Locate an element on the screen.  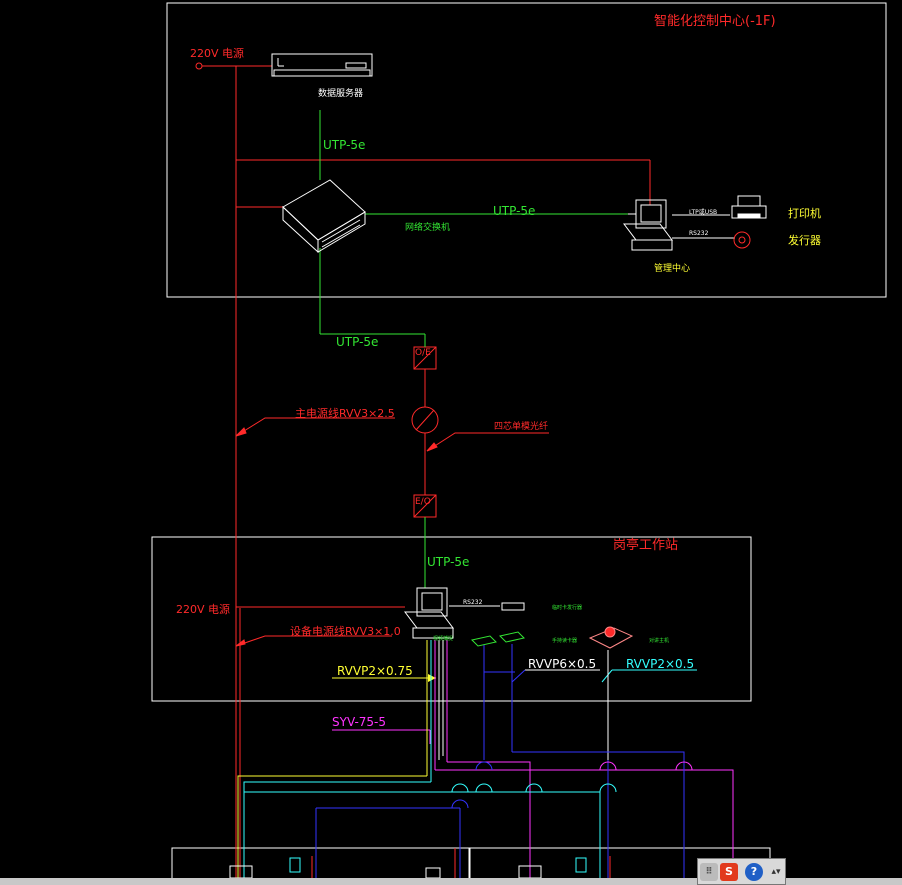
ime-toolbar: ⠿ S ? ▴▾ is located at coordinates (741, 871).